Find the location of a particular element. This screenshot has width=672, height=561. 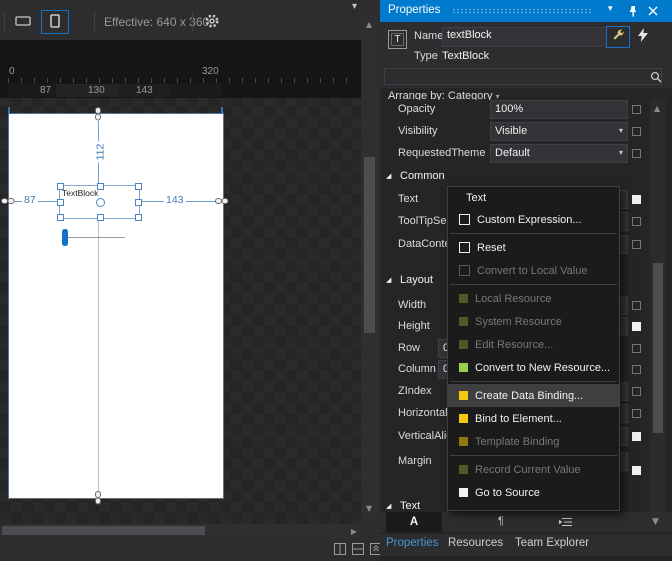

requestedtheme-dropdown: Default ▾ is located at coordinates (559, 153).